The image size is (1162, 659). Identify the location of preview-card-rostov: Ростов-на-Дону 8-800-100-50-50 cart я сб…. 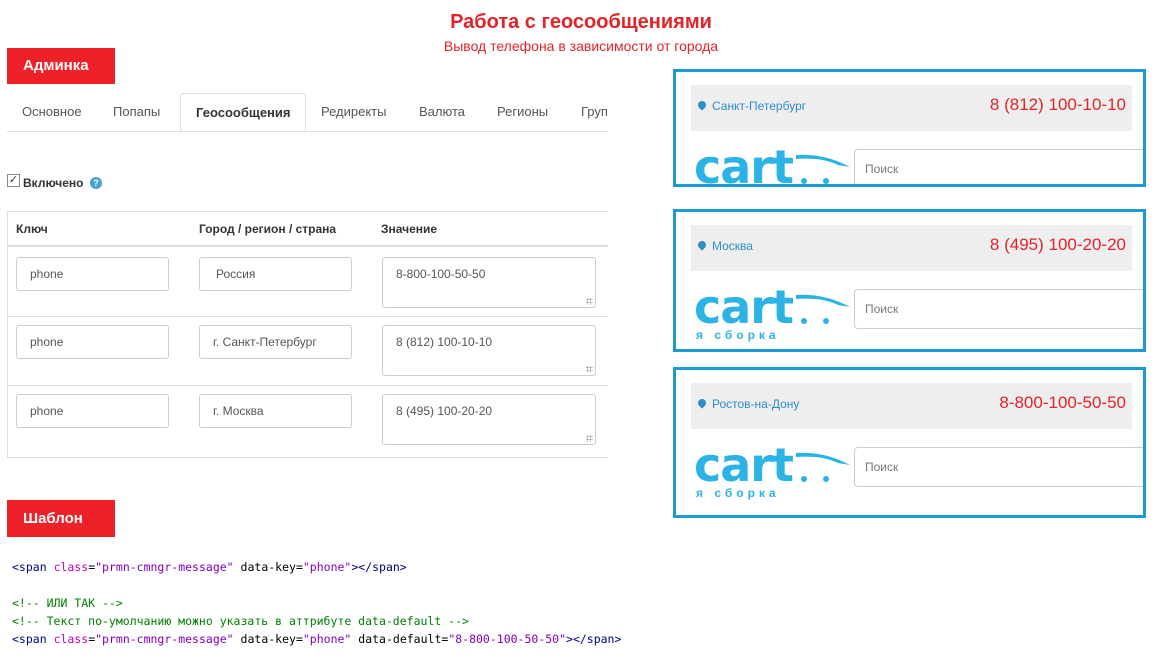
(909, 442).